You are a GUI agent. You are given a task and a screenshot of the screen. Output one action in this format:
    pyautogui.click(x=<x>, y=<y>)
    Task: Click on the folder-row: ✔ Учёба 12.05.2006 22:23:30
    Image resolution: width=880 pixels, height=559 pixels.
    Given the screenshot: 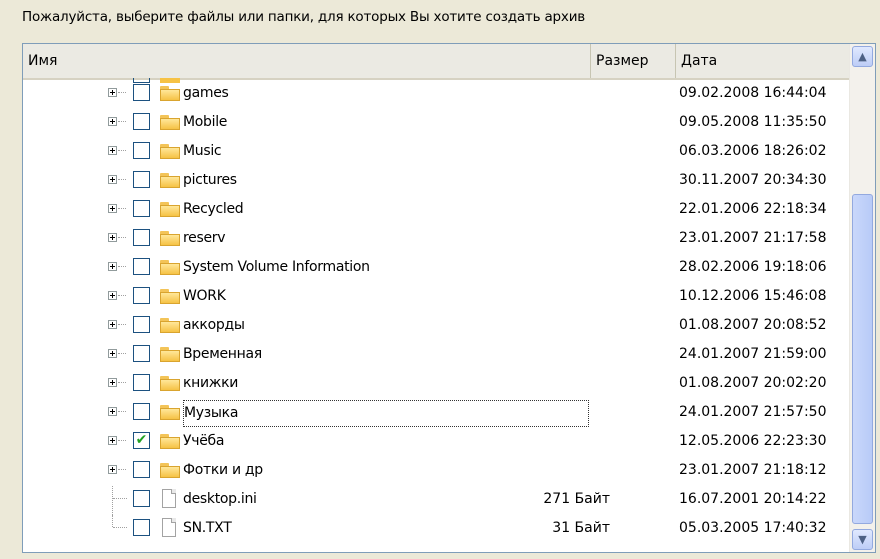 What is the action you would take?
    pyautogui.click(x=435, y=442)
    